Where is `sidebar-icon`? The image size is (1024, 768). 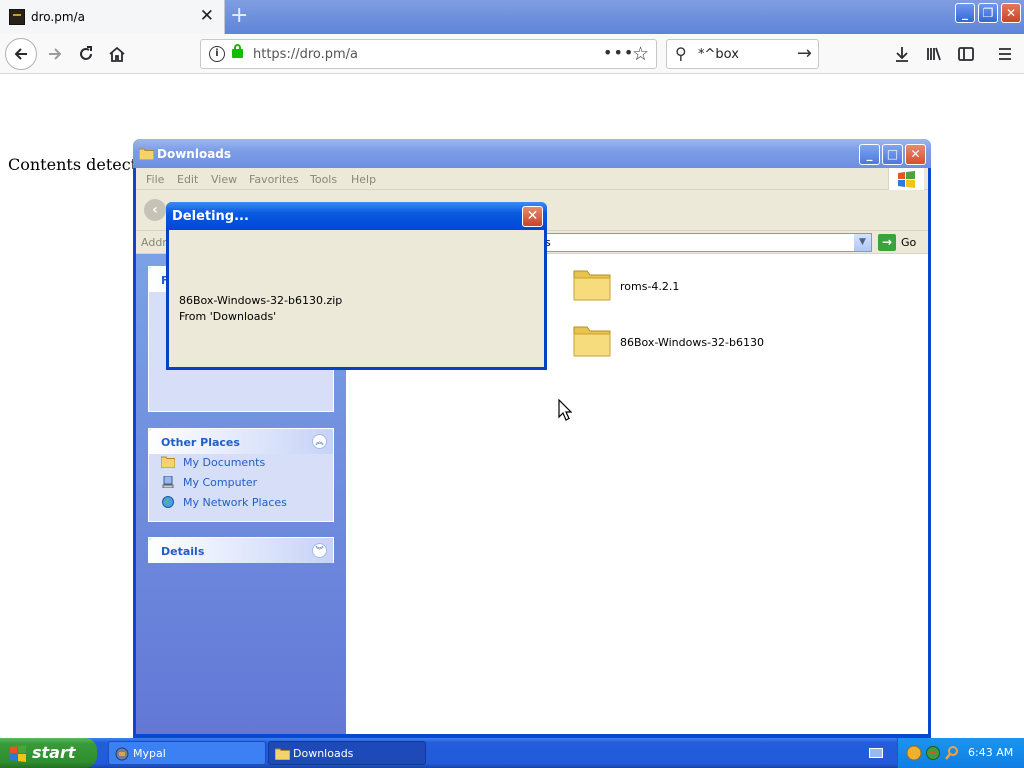 sidebar-icon is located at coordinates (966, 54).